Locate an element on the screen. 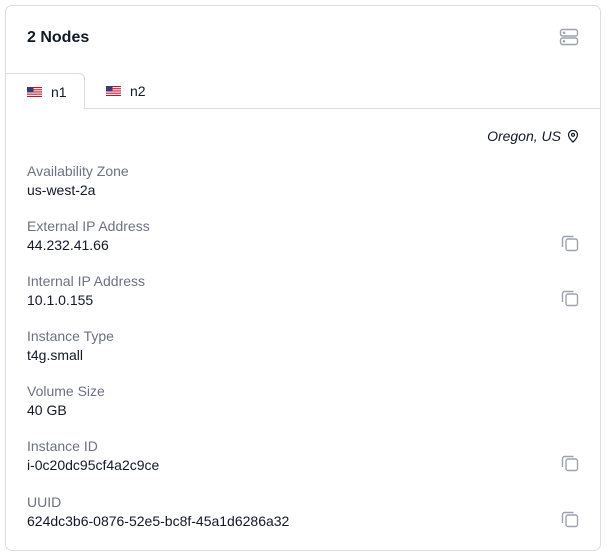 The width and height of the screenshot is (608, 558). field-value: i-0c20dc95cf4a2c9ce is located at coordinates (93, 465).